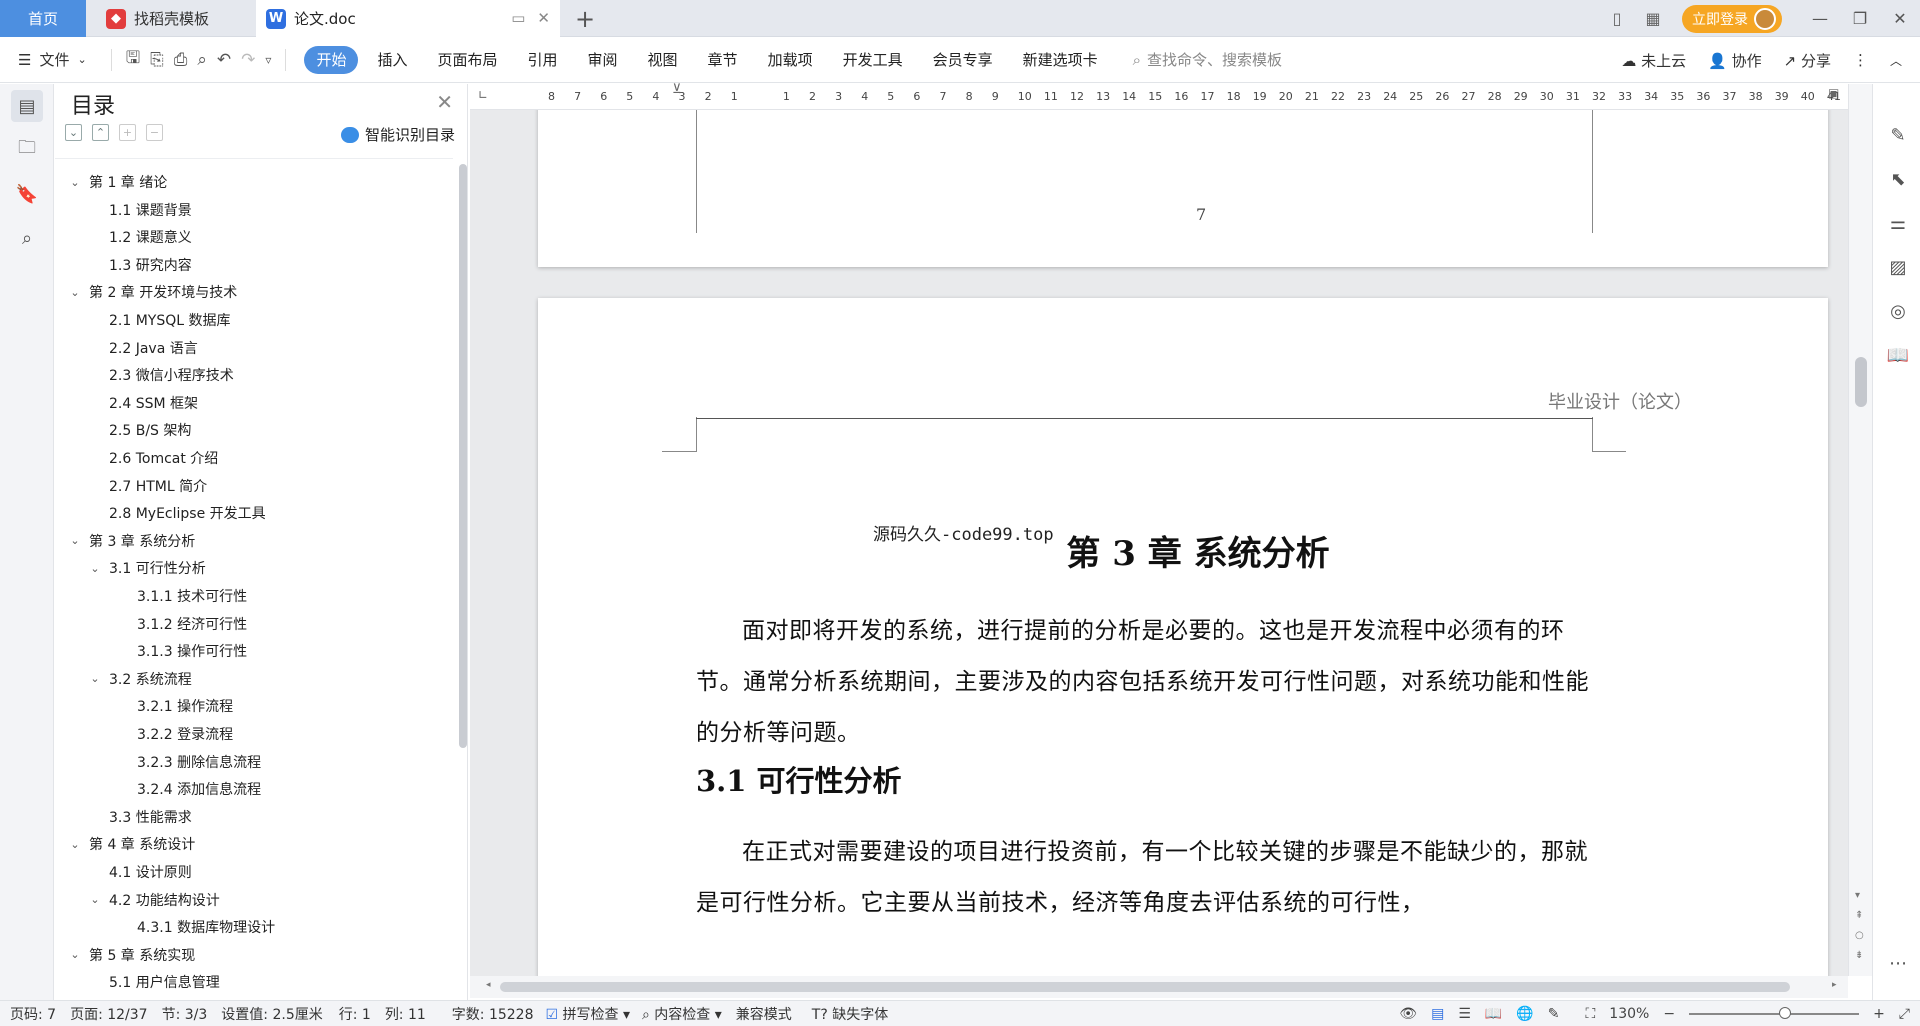 The image size is (1920, 1026). I want to click on missing-font-button: T? 缺失字体, so click(850, 1014).